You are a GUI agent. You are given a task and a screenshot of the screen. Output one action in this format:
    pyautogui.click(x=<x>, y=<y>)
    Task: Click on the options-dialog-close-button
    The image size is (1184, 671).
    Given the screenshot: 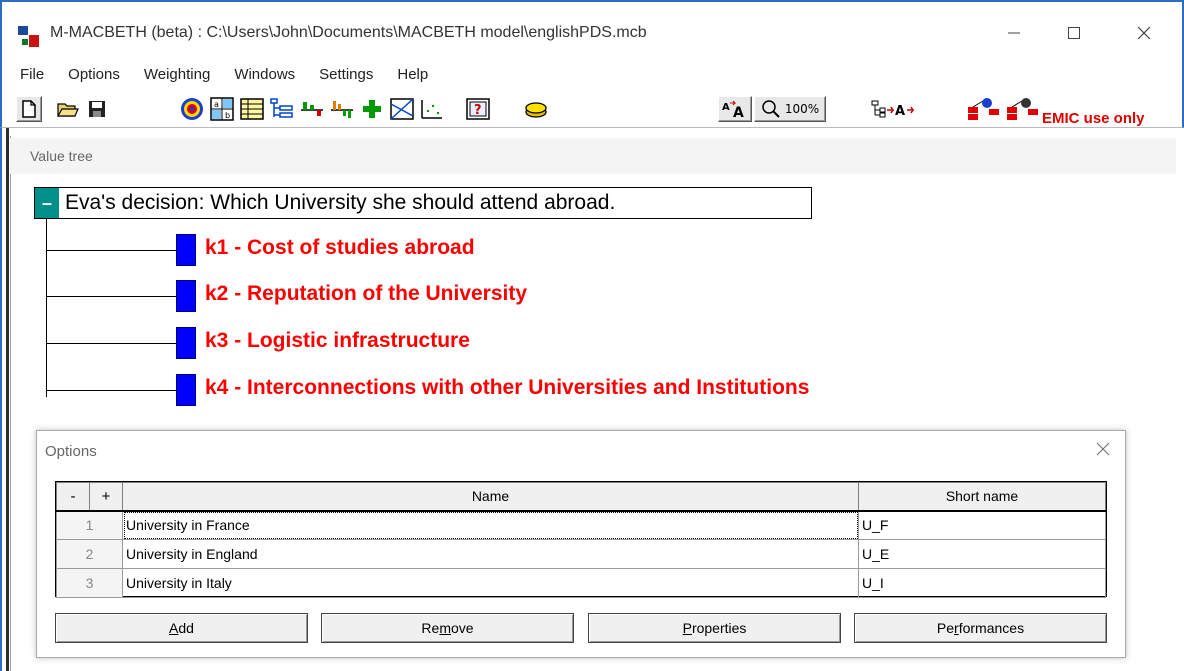 What is the action you would take?
    pyautogui.click(x=1103, y=450)
    